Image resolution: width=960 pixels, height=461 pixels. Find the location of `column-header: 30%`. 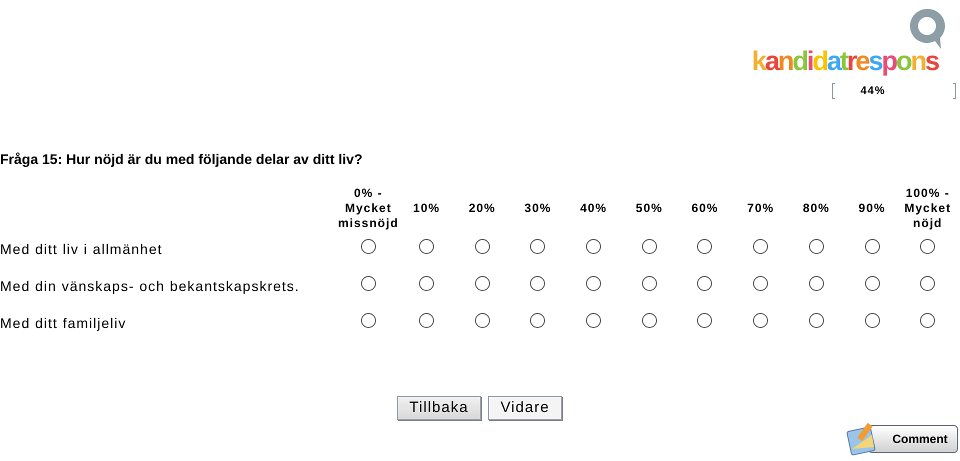

column-header: 30% is located at coordinates (537, 208).